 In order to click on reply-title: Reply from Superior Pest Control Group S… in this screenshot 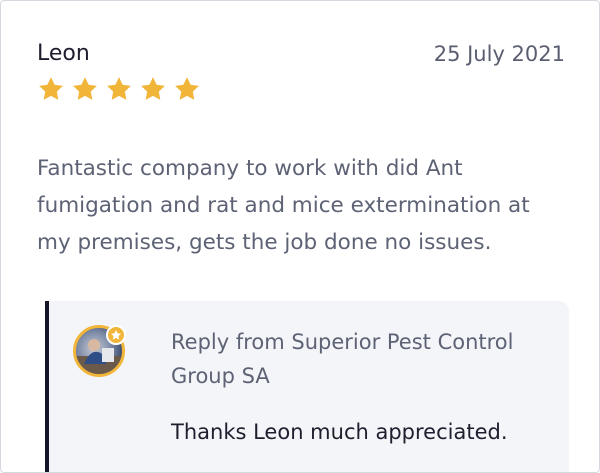, I will do `click(342, 359)`.